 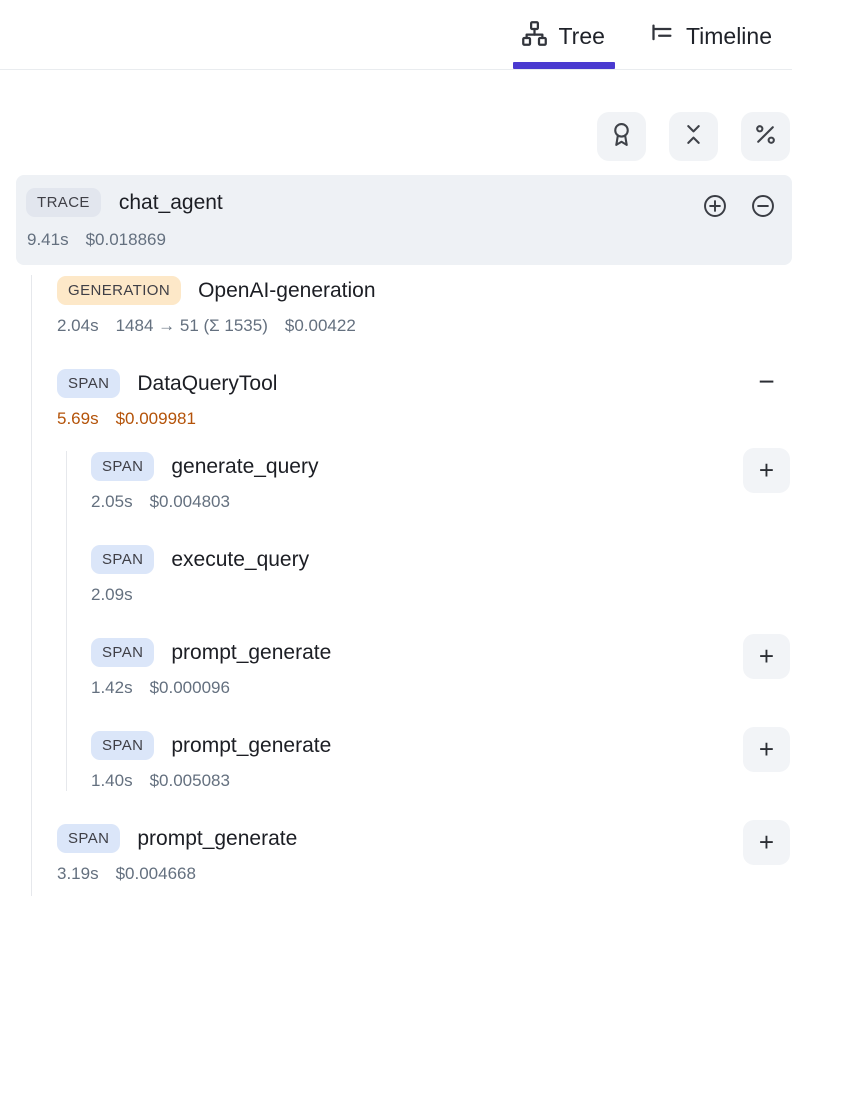 What do you see at coordinates (170, 202) in the screenshot?
I see `trace-title: chat_agent` at bounding box center [170, 202].